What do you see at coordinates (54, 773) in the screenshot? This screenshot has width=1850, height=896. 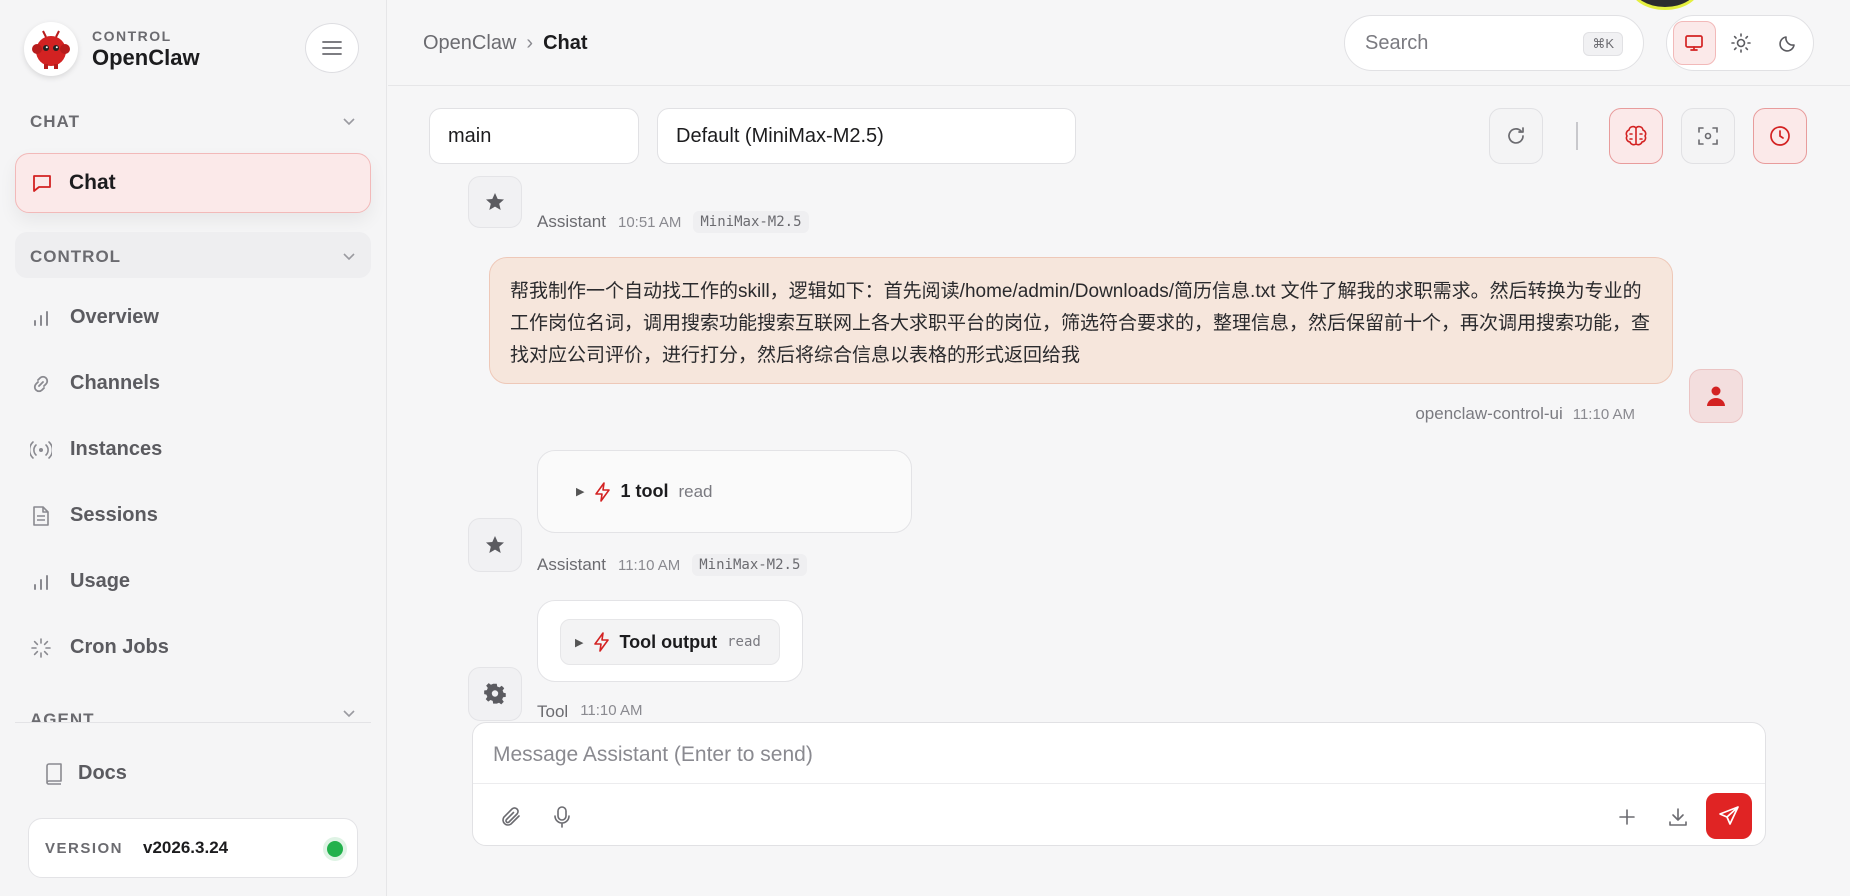 I see `book-icon` at bounding box center [54, 773].